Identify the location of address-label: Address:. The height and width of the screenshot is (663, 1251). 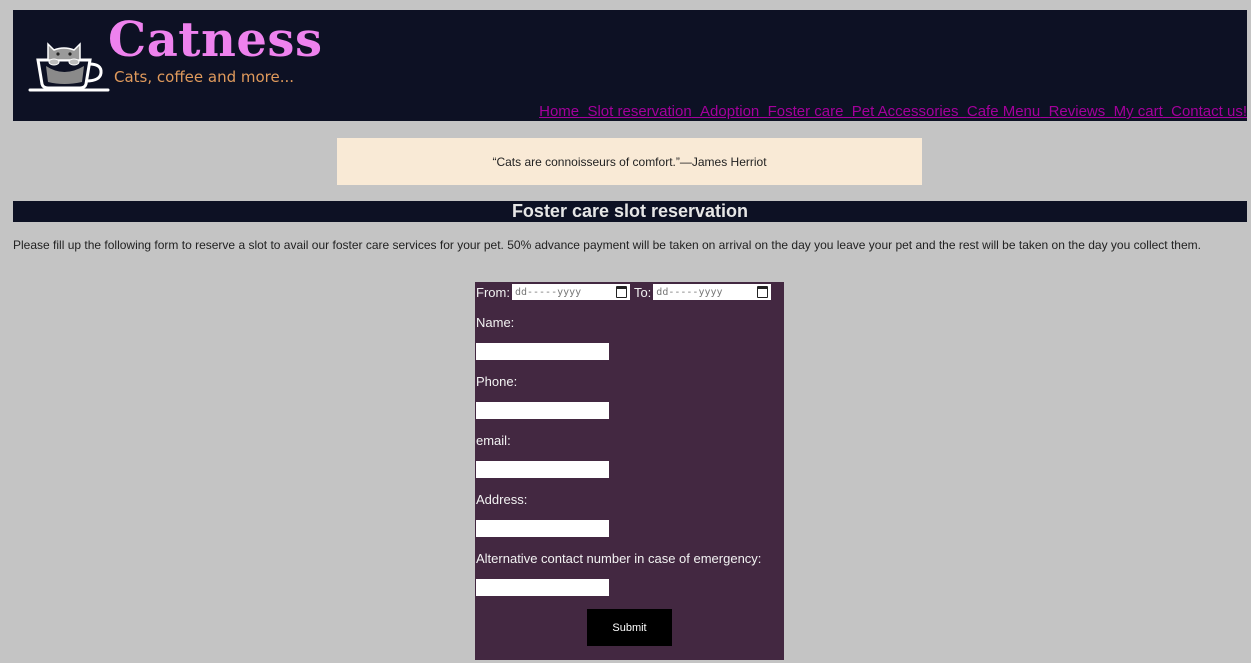
(502, 499).